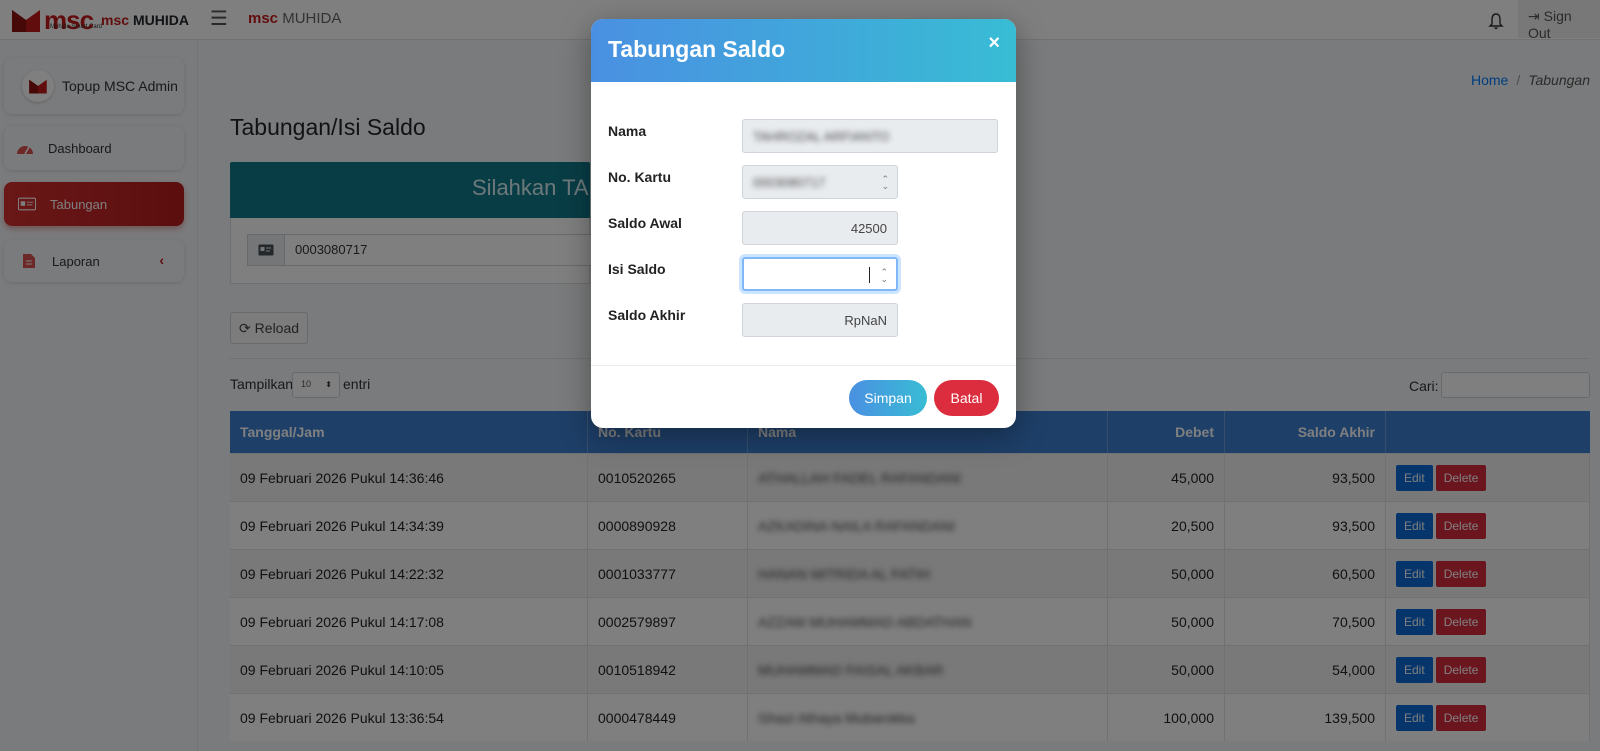 This screenshot has width=1600, height=751. What do you see at coordinates (637, 269) in the screenshot?
I see `isi-saldo-label: Isi Saldo` at bounding box center [637, 269].